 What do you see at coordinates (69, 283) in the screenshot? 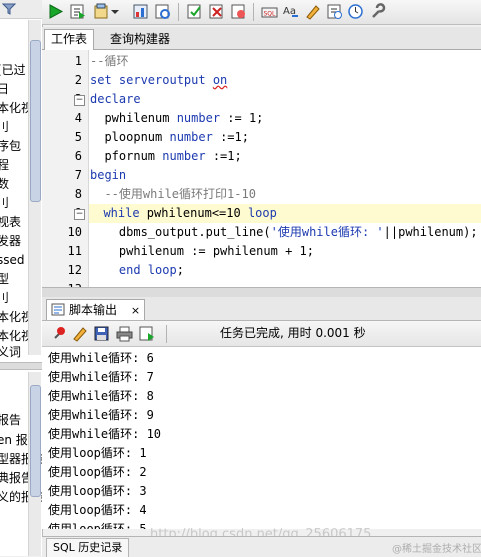
I see `line-number: 13` at bounding box center [69, 283].